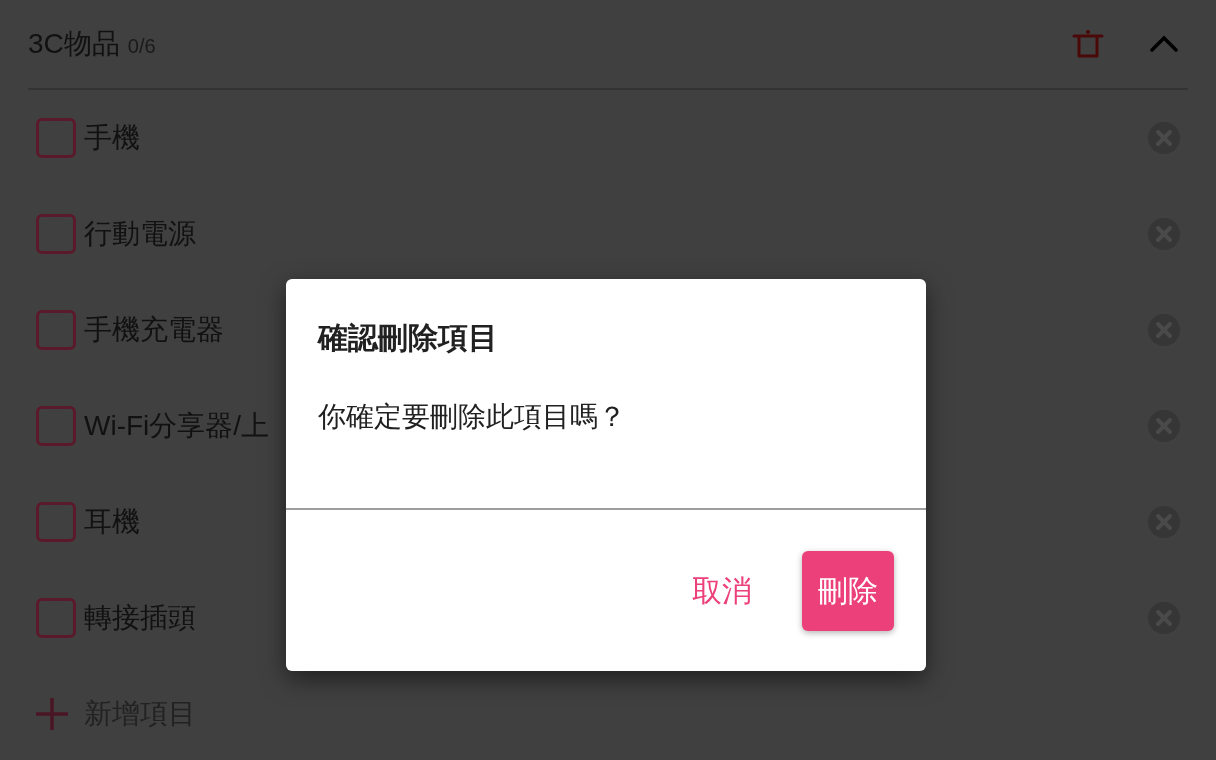 The width and height of the screenshot is (1216, 760). I want to click on dialog-message: 你確定要刪除此項目嗎？, so click(472, 416).